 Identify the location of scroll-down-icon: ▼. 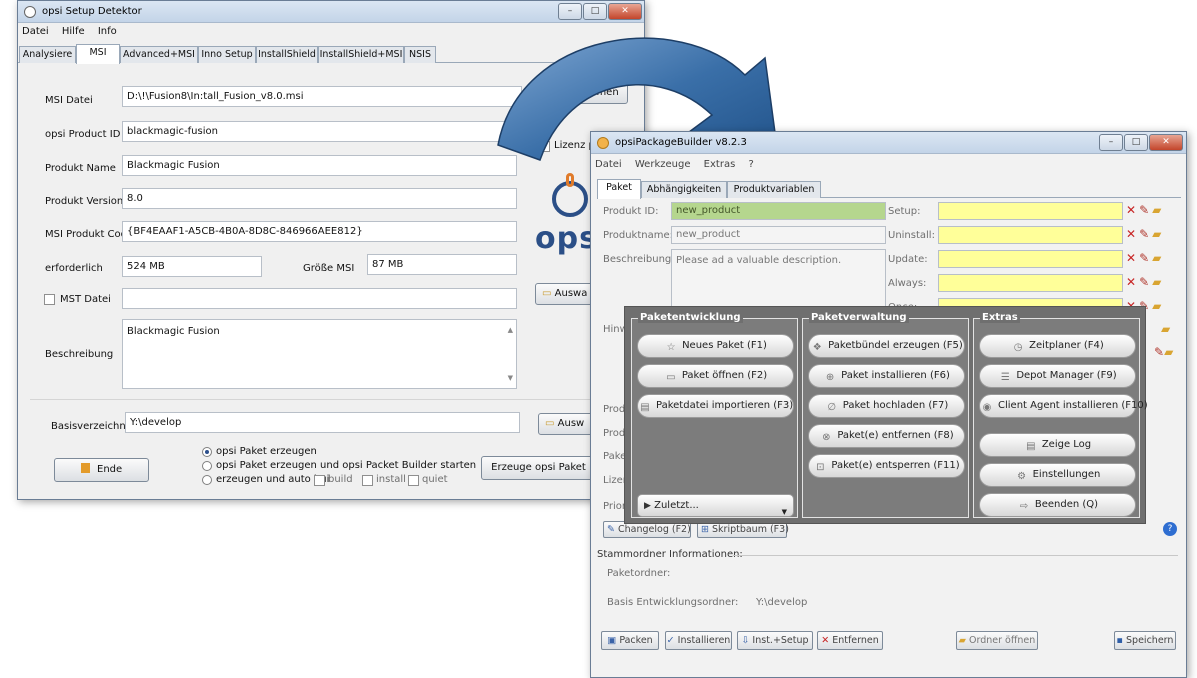
(510, 378).